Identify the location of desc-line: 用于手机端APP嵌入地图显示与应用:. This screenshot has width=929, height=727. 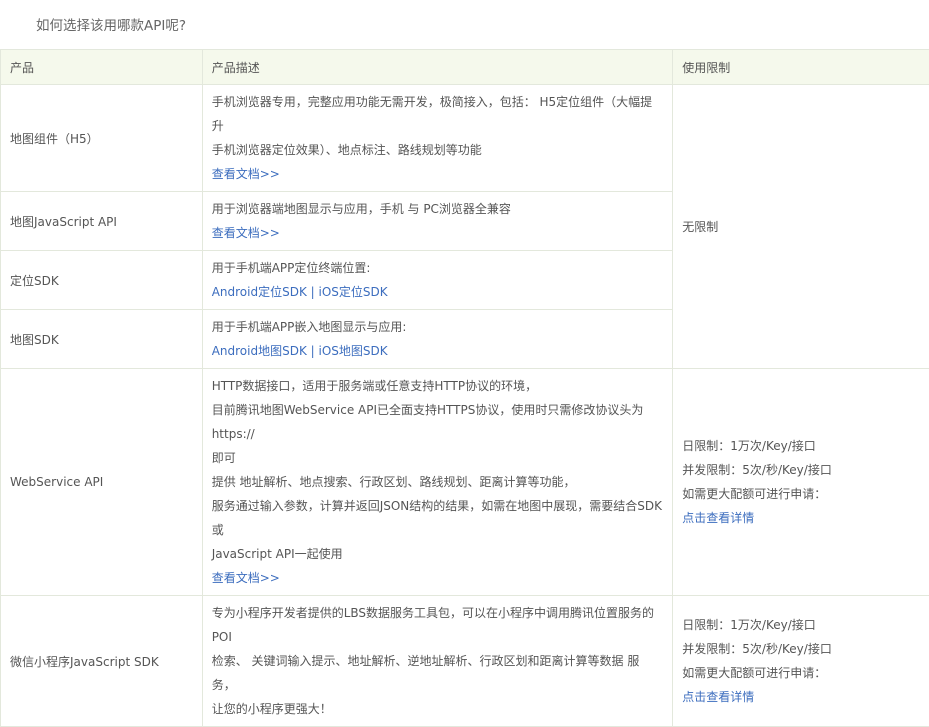
(438, 327).